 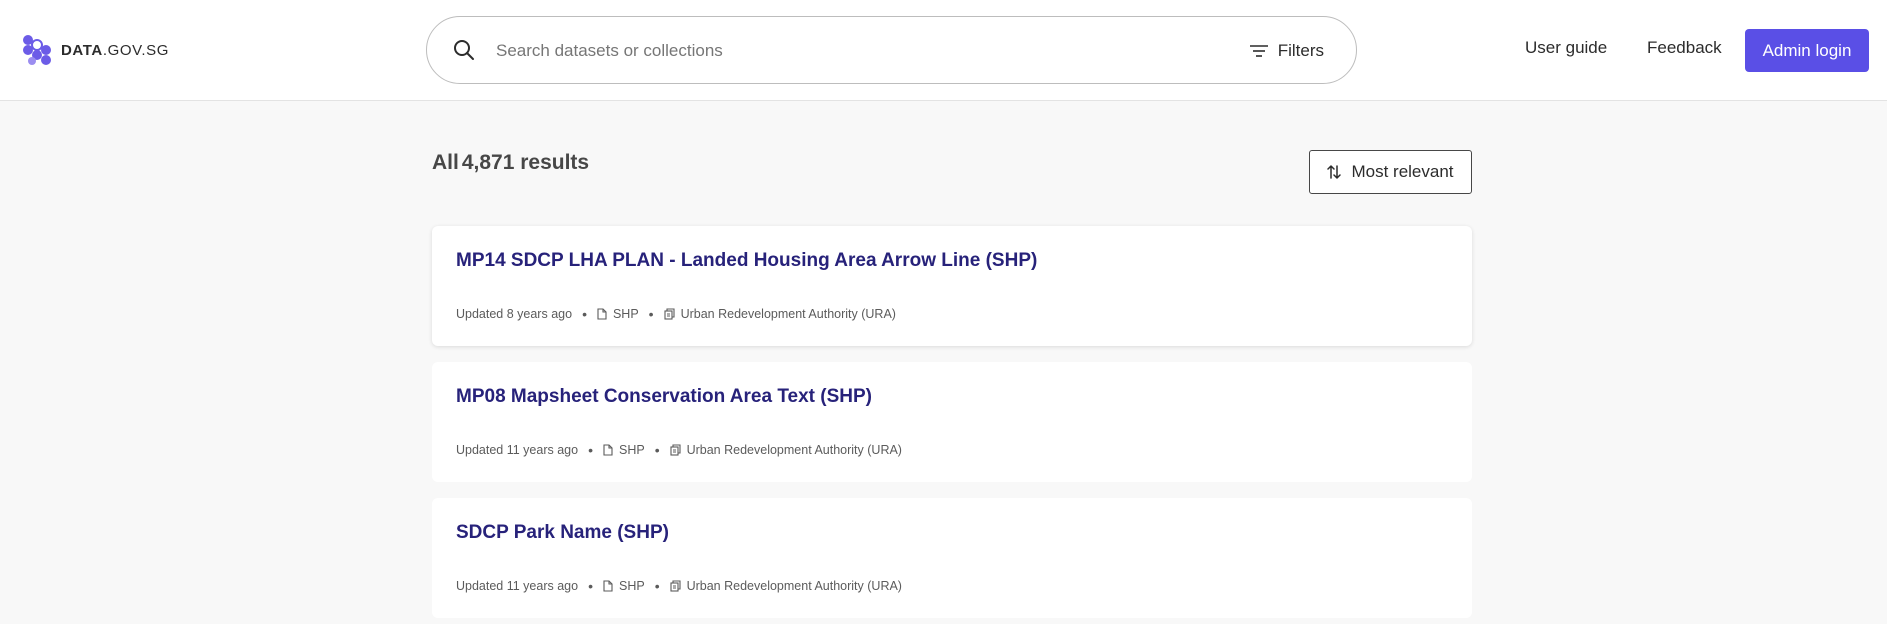 I want to click on filters-button: Filters, so click(x=1286, y=51).